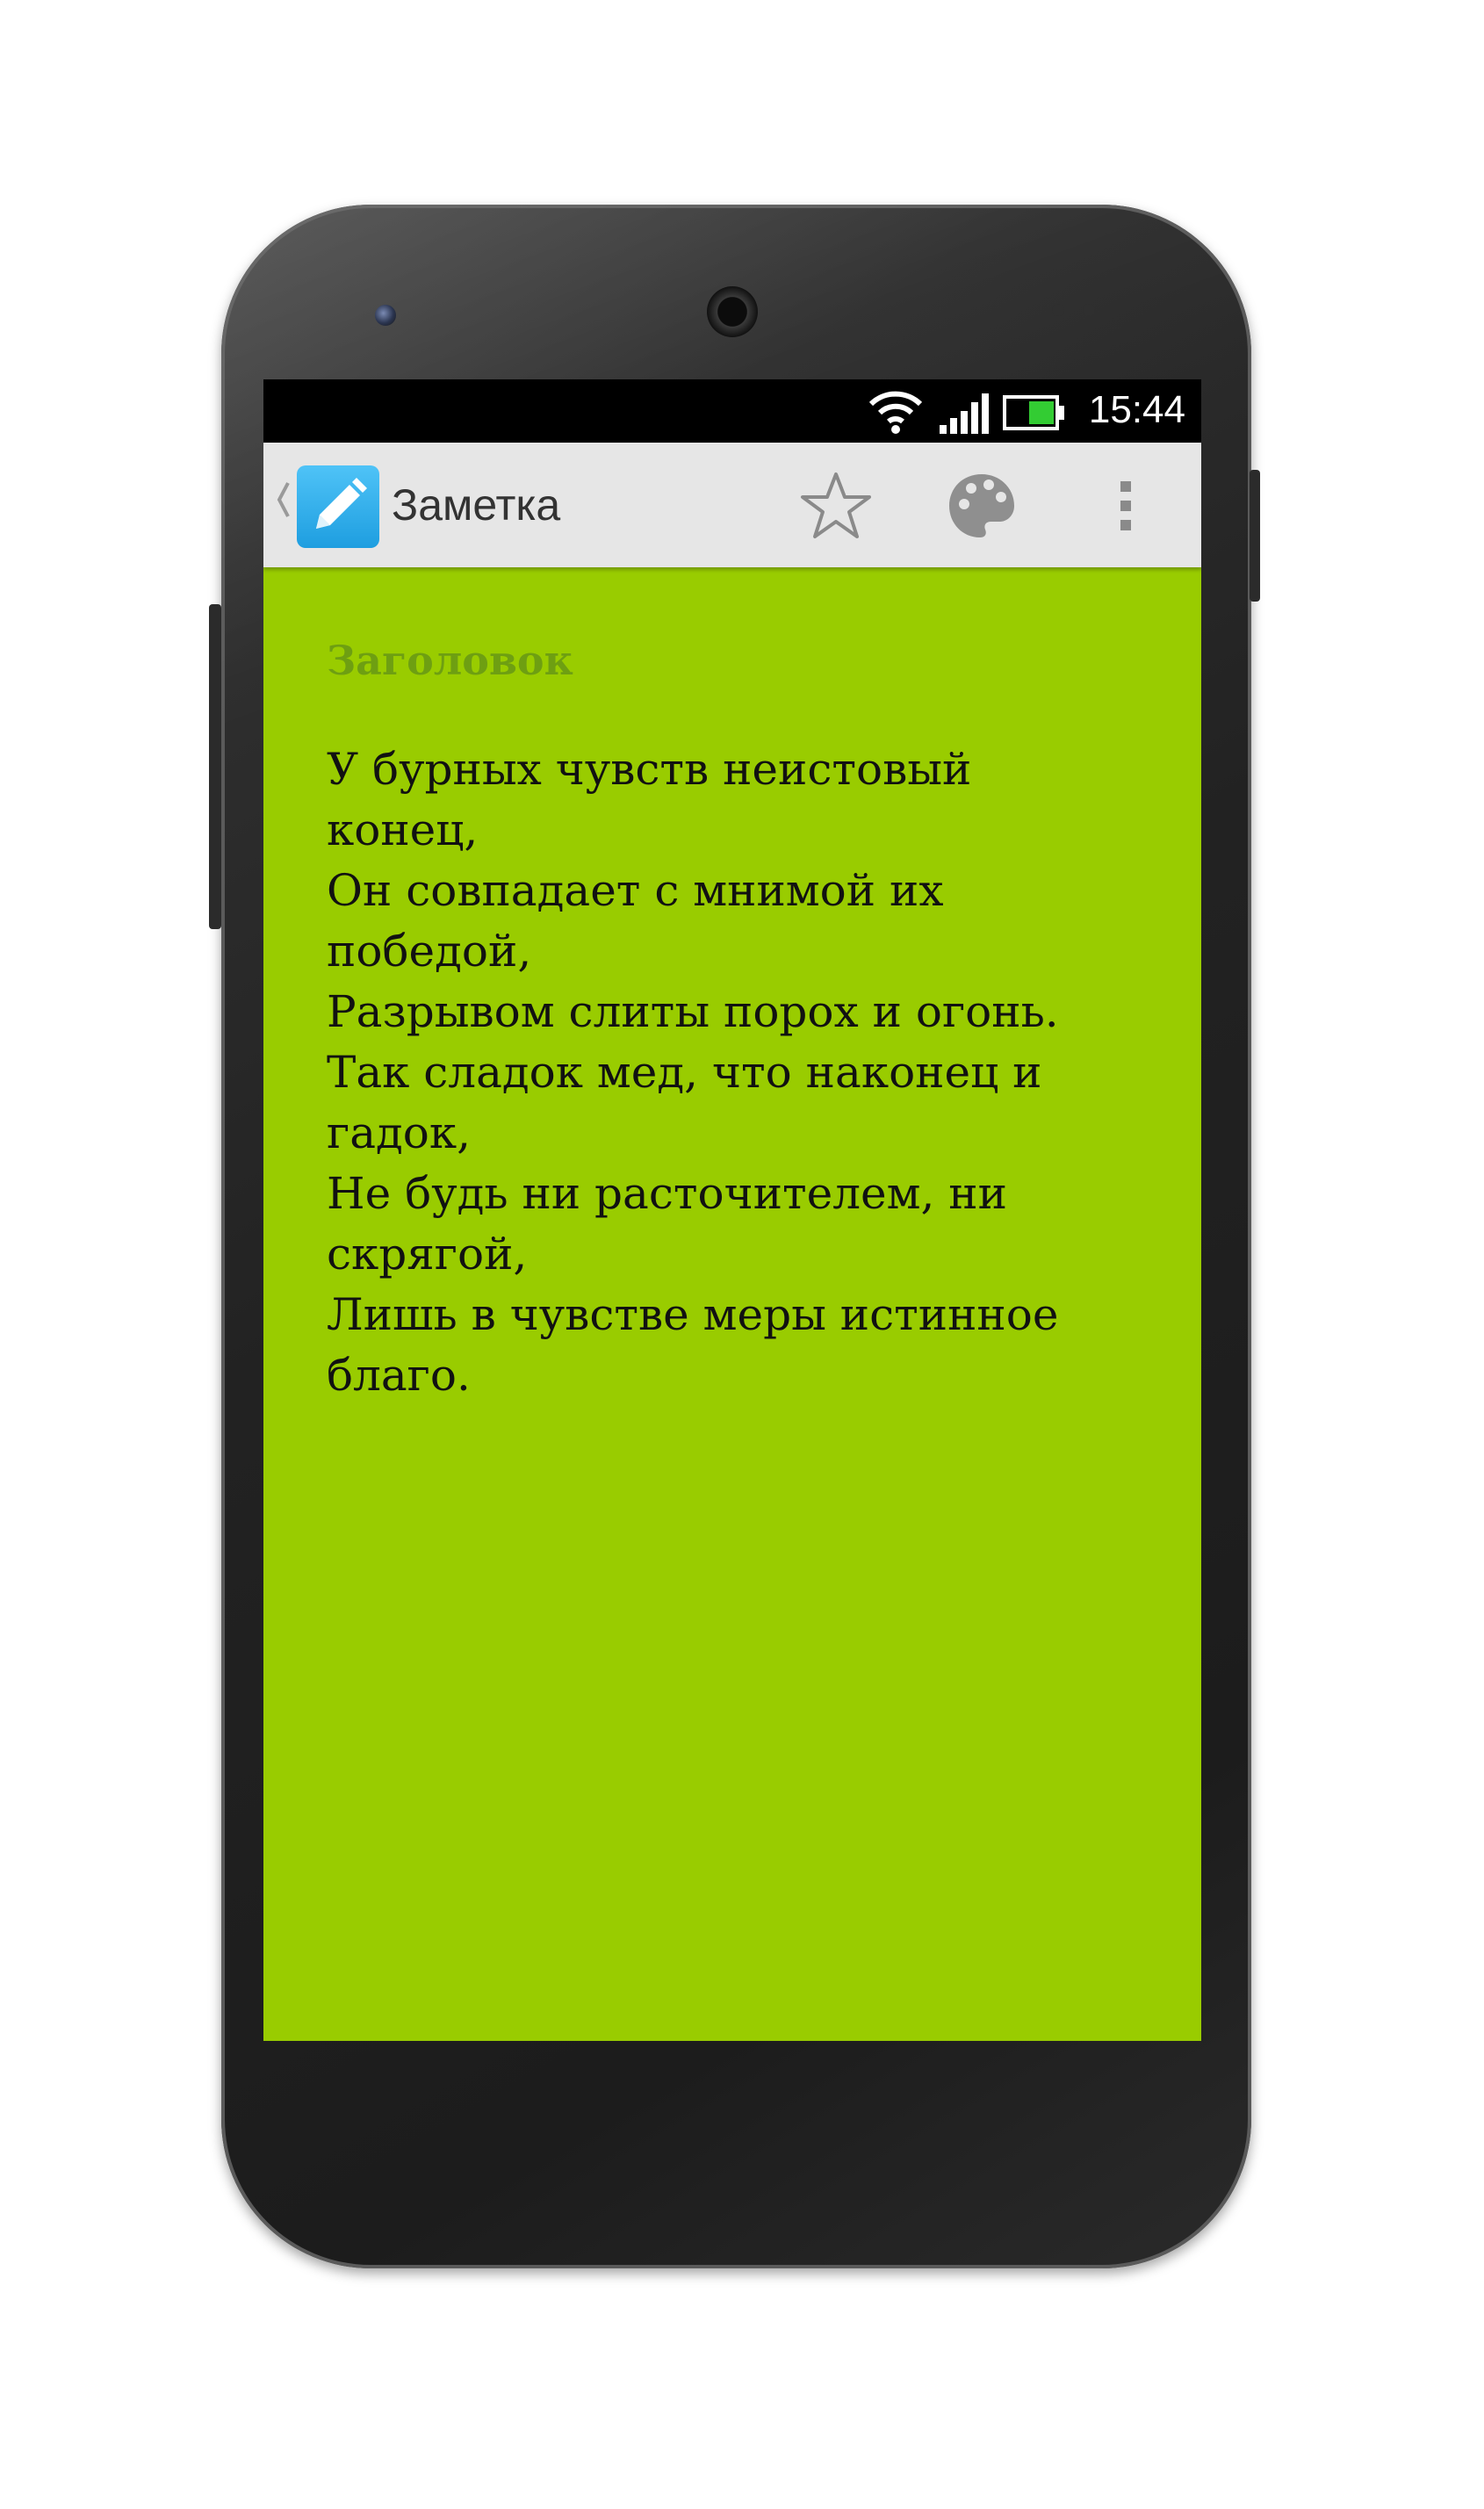  I want to click on note-title-field: Заголовок, so click(450, 660).